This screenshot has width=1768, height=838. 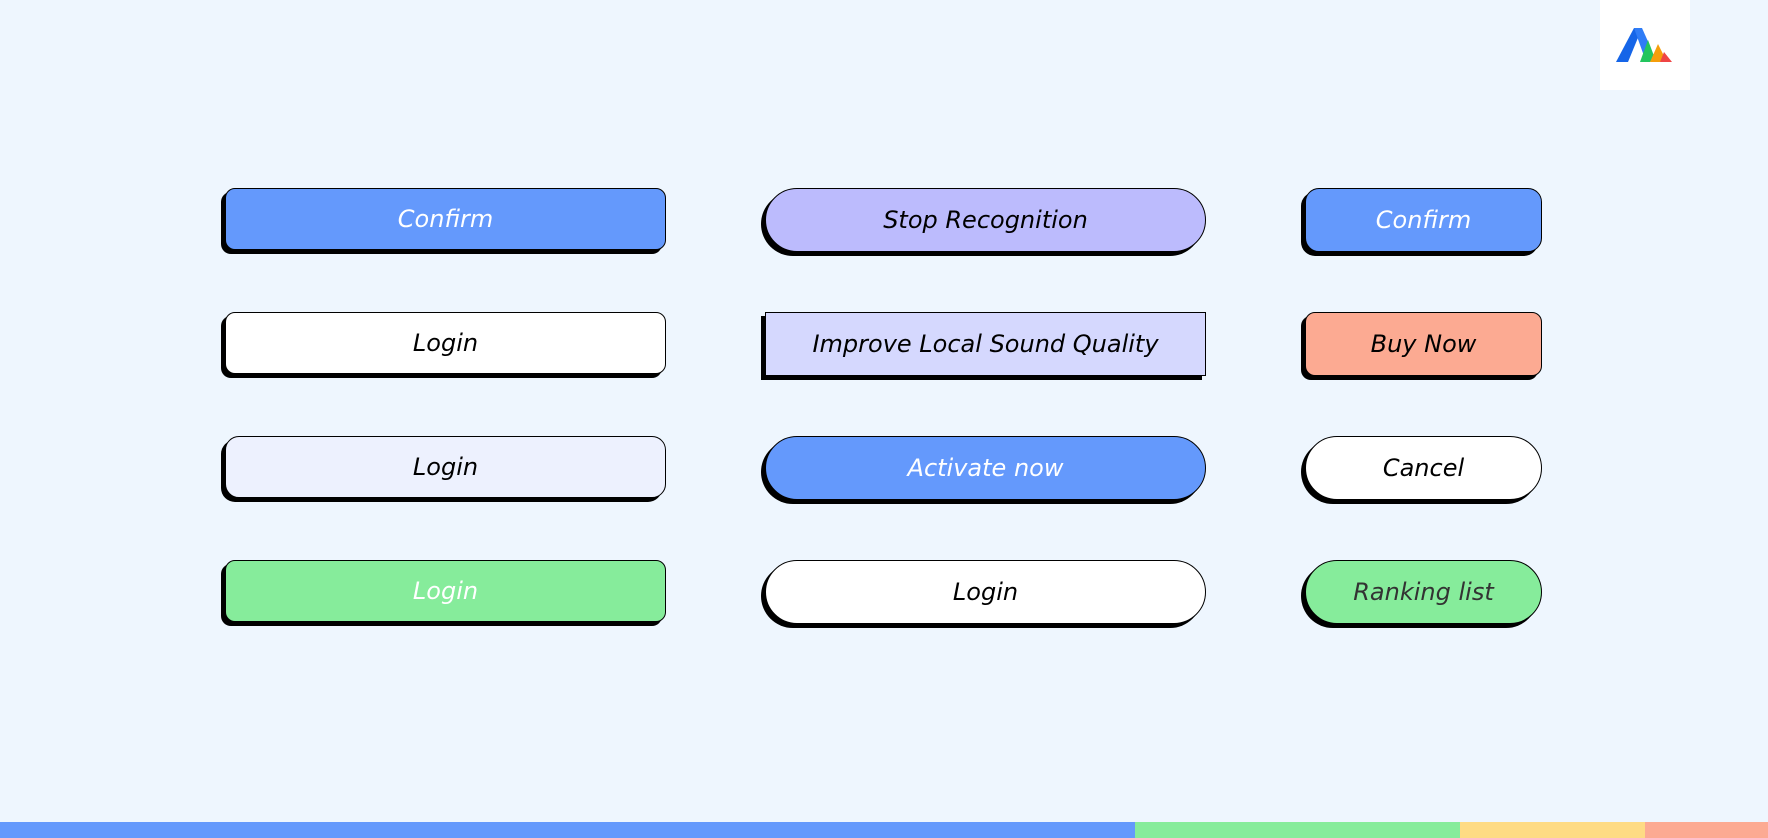 I want to click on logo, so click(x=1645, y=45).